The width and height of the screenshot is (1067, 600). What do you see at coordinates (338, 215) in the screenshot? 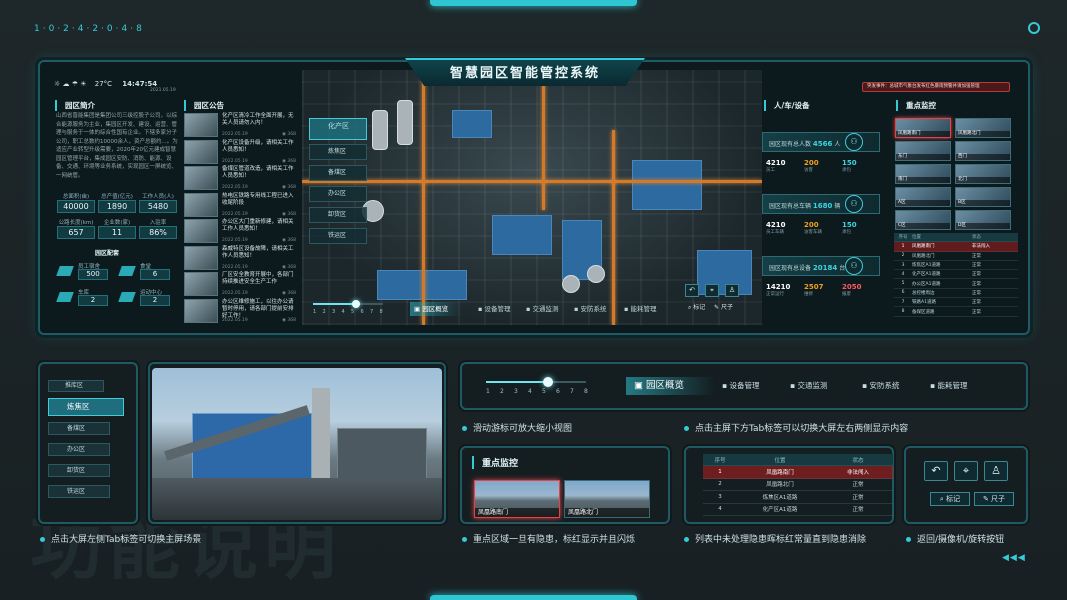
I see `side-tab: 卸货区` at bounding box center [338, 215].